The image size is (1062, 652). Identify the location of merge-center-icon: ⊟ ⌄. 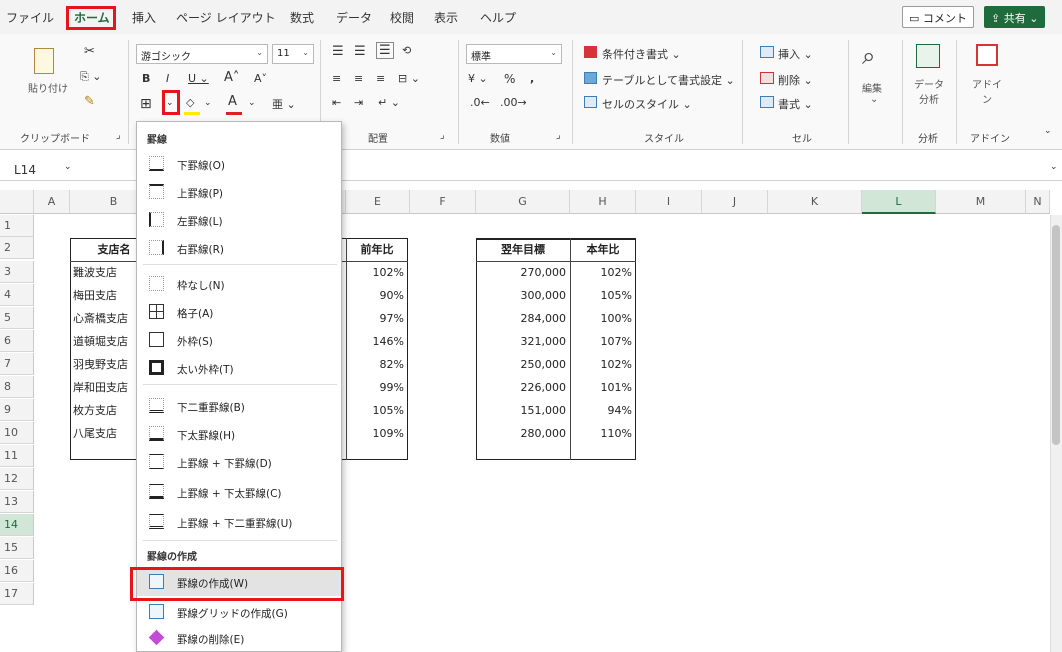
(409, 78).